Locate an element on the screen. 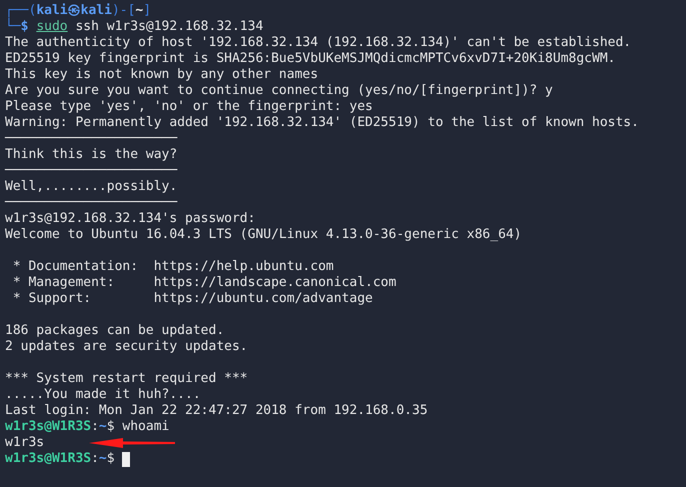  terminal-line: Warning: Permanently added '192.168.32.134' (ED25519) to the list of known hosts. is located at coordinates (322, 123).